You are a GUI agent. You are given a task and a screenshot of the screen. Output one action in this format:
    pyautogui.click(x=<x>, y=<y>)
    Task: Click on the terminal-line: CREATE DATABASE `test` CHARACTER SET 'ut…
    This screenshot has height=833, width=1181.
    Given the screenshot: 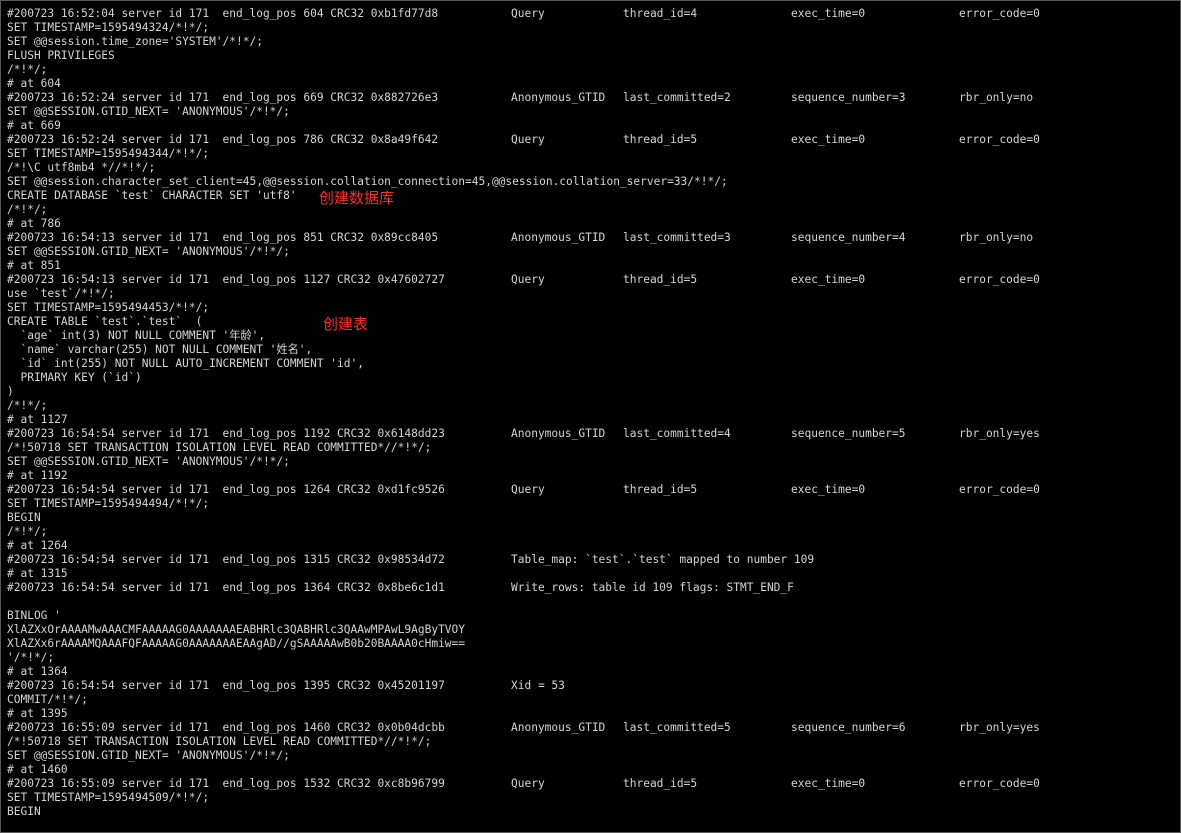 What is the action you would take?
    pyautogui.click(x=593, y=196)
    